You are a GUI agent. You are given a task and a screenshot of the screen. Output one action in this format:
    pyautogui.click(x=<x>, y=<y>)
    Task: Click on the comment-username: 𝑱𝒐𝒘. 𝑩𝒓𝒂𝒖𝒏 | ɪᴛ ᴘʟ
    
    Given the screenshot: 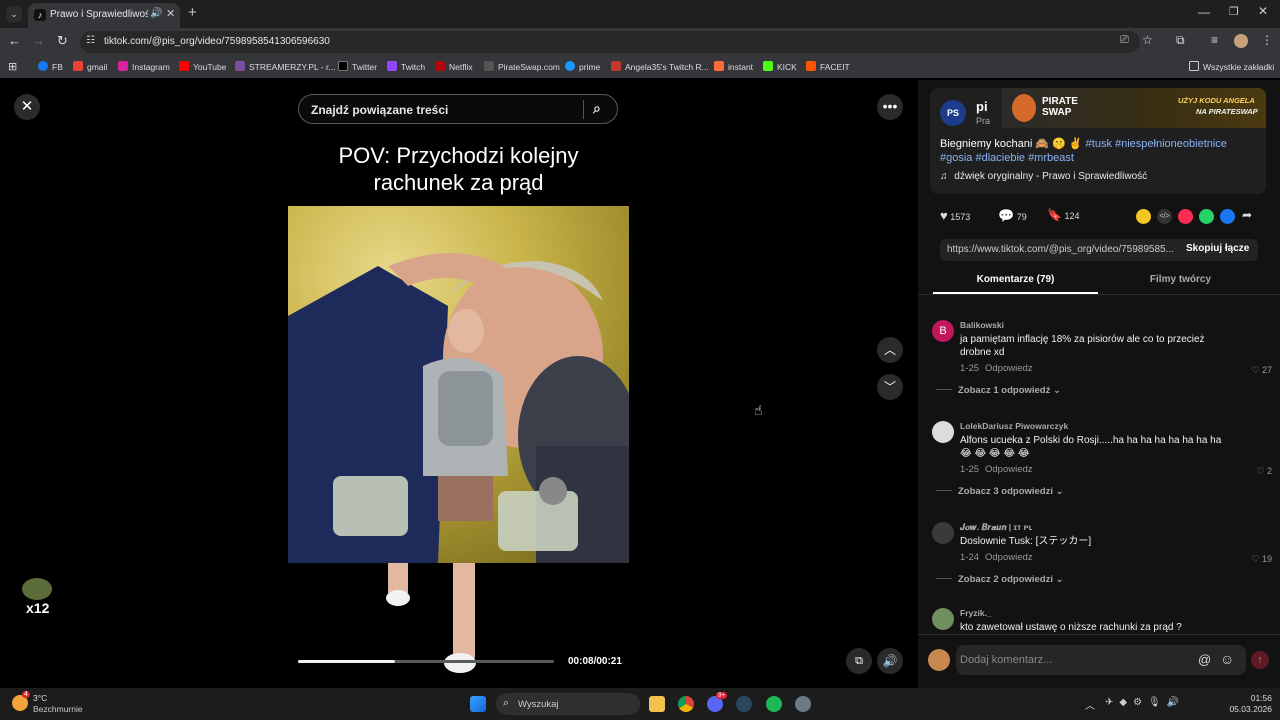 What is the action you would take?
    pyautogui.click(x=996, y=527)
    